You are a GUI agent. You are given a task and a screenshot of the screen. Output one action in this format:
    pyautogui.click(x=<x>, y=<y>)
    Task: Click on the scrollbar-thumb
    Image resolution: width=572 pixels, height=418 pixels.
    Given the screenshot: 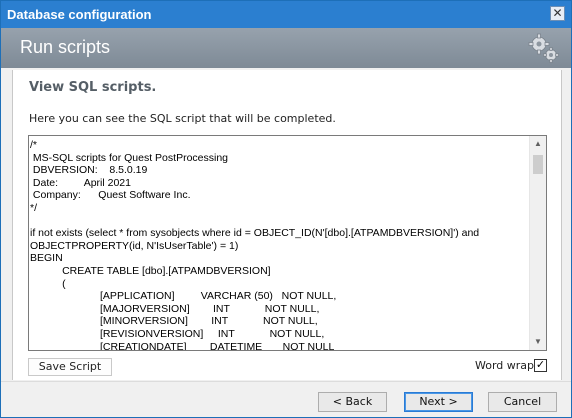 What is the action you would take?
    pyautogui.click(x=538, y=164)
    